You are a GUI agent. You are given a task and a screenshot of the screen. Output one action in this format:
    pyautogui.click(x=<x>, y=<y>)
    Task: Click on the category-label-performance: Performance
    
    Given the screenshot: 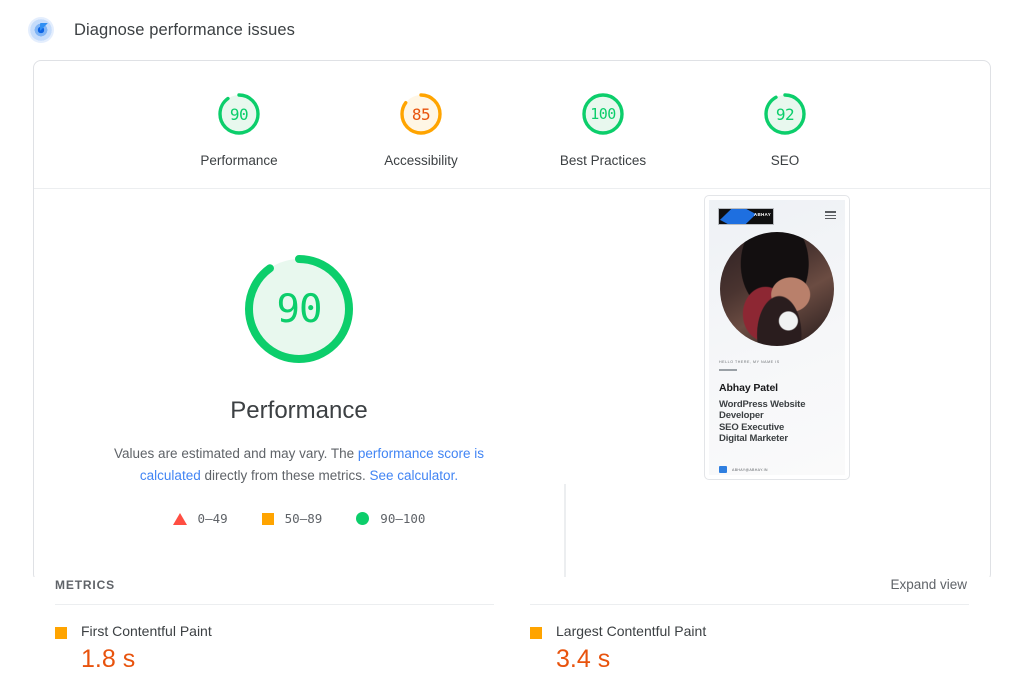 What is the action you would take?
    pyautogui.click(x=239, y=160)
    